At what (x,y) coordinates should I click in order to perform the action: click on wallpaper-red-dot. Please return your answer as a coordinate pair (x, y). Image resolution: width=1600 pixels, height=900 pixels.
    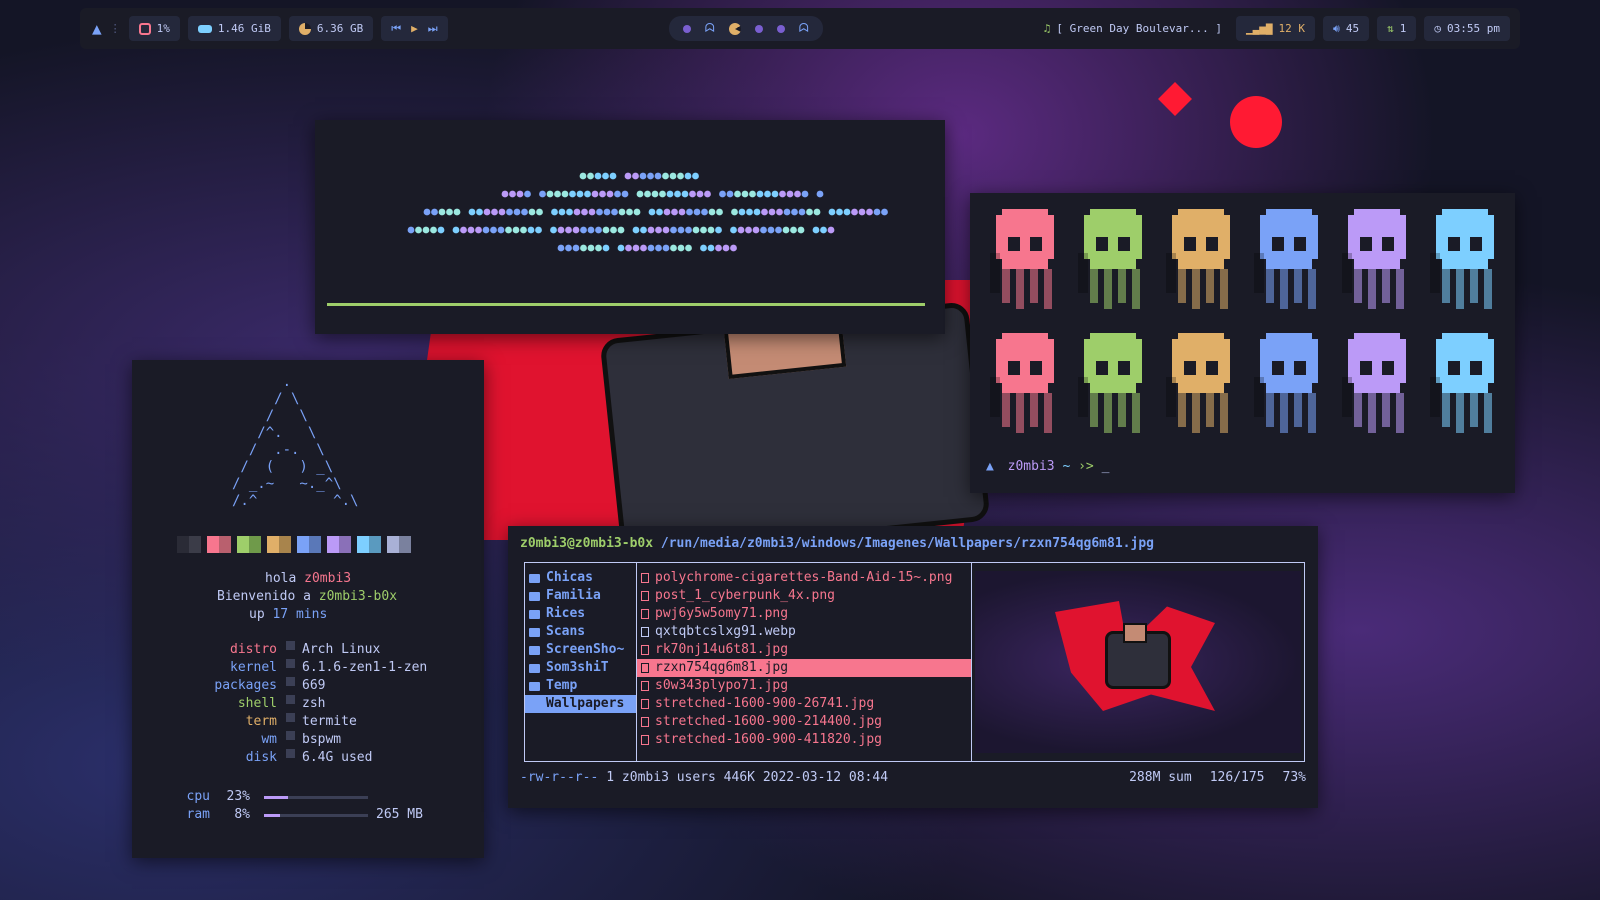
    Looking at the image, I should click on (1256, 122).